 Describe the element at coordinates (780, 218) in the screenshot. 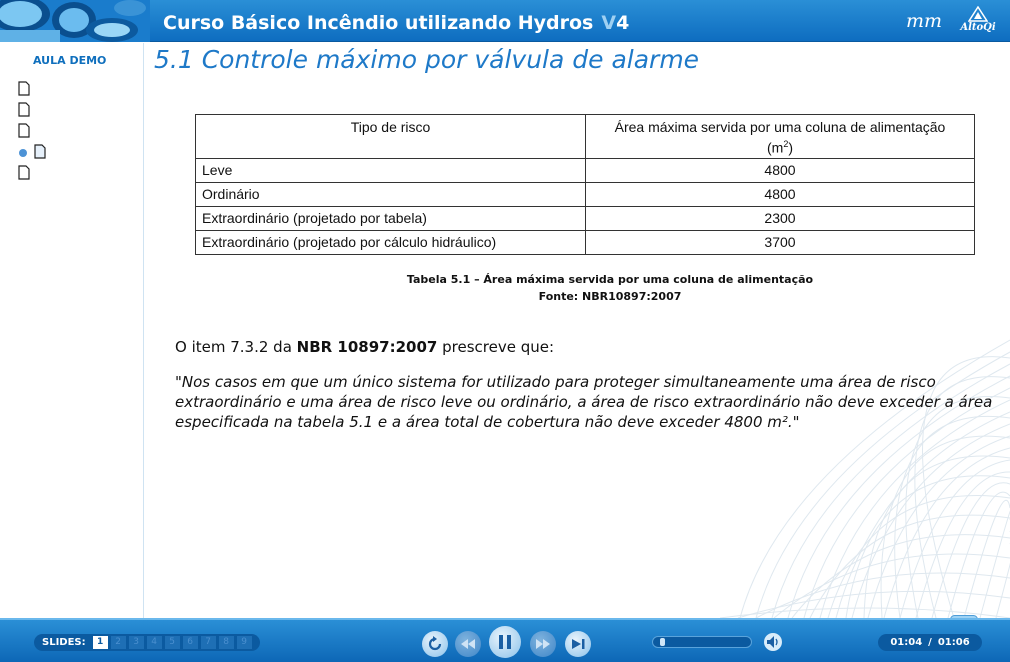

I see `cell-area: 2300` at that location.